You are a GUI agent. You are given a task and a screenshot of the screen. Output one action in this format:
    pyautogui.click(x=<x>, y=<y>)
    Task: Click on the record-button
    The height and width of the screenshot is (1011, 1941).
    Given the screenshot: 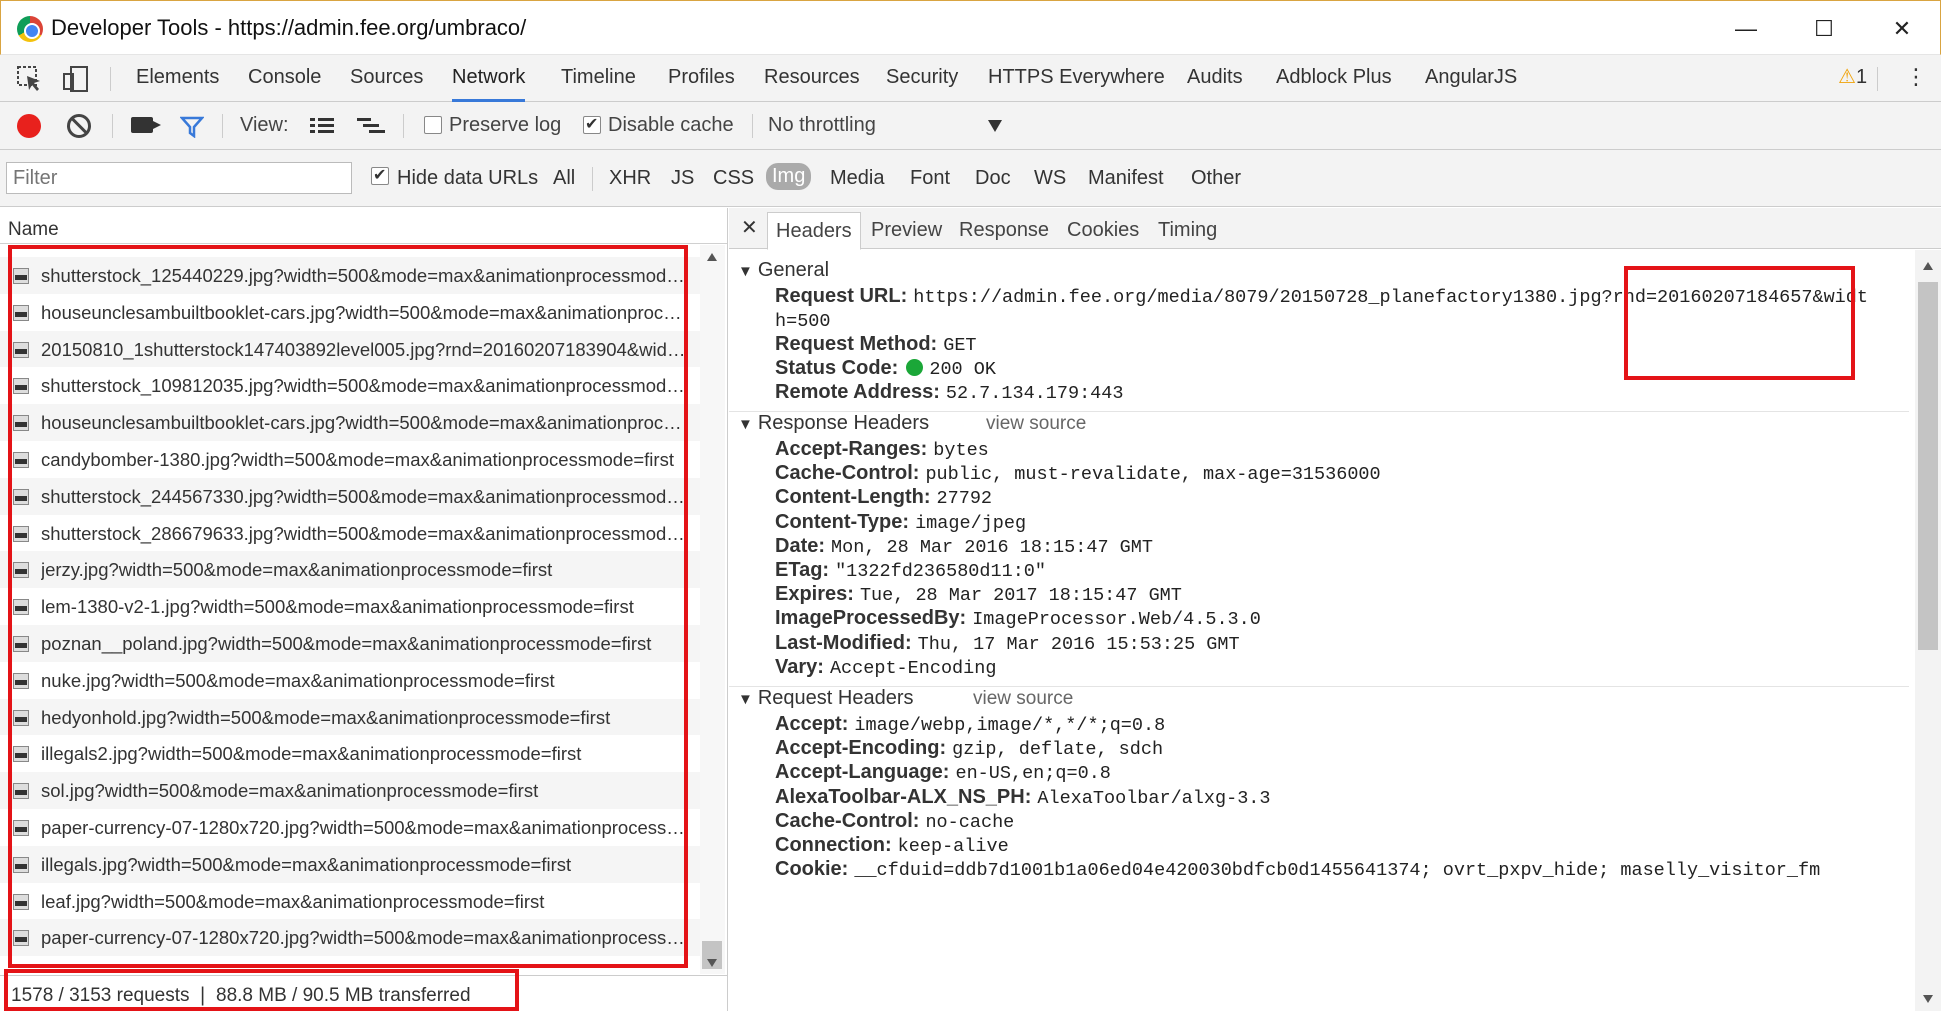 What is the action you would take?
    pyautogui.click(x=29, y=126)
    